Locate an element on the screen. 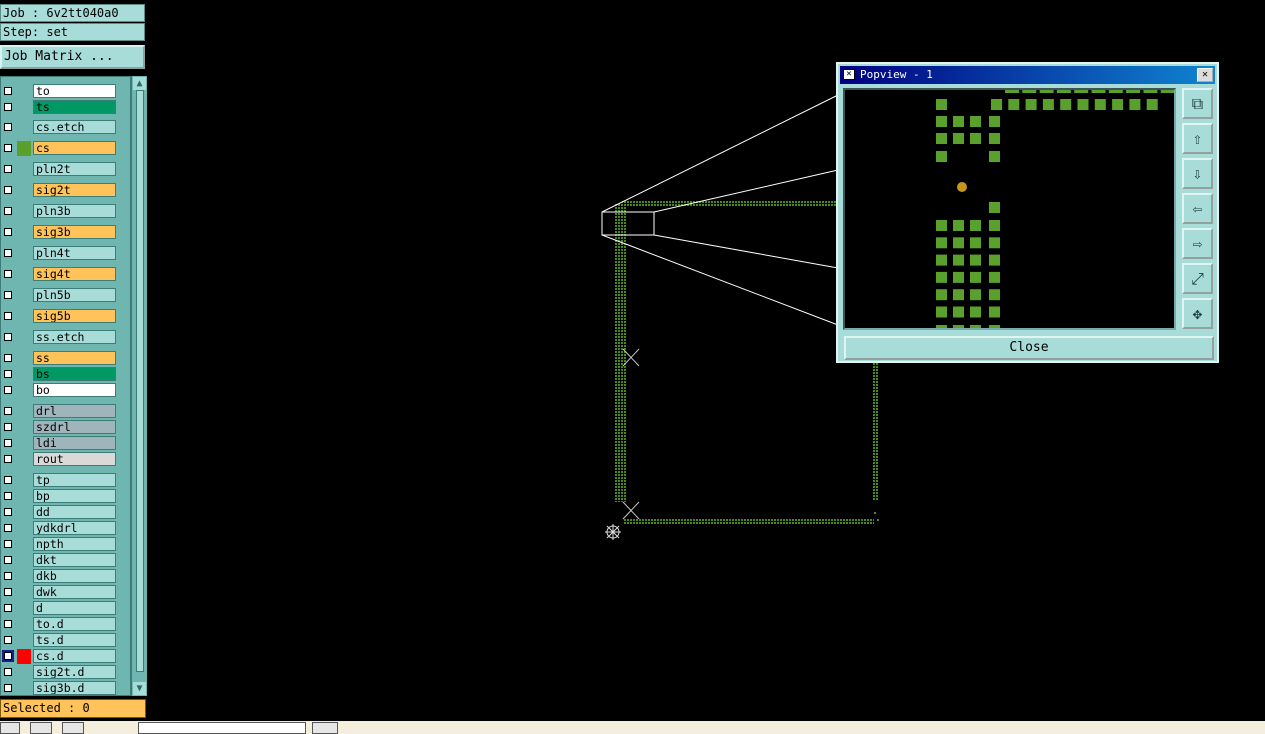  layer-name: to is located at coordinates (74, 91).